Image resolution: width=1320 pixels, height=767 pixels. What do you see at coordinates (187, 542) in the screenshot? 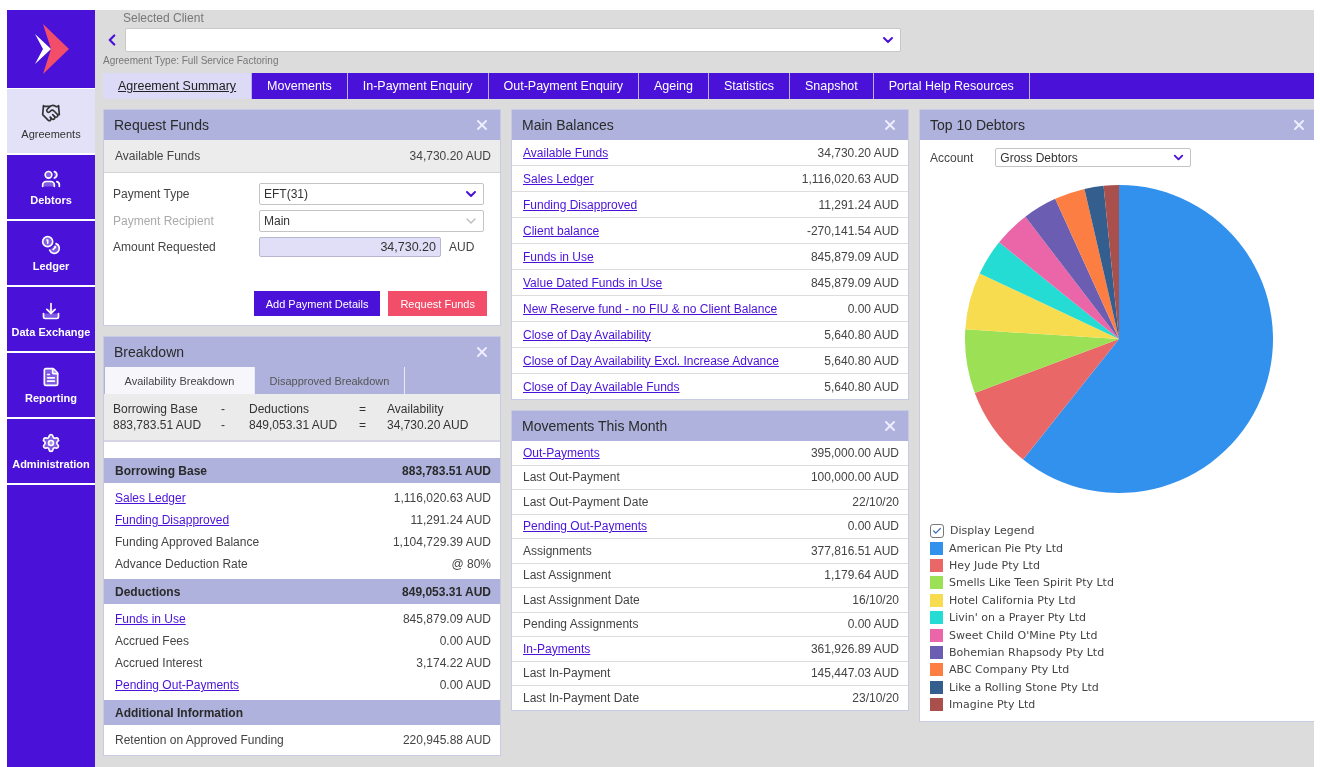
I see `row-label: Funding Approved Balance` at bounding box center [187, 542].